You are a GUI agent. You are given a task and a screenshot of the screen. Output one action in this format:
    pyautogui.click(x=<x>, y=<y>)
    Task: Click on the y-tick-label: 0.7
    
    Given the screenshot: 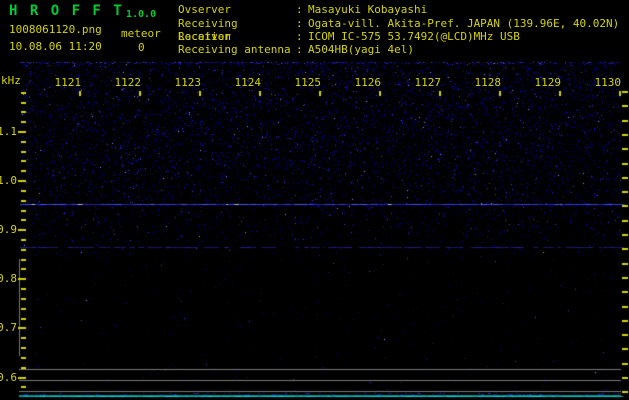 What is the action you would take?
    pyautogui.click(x=8, y=327)
    